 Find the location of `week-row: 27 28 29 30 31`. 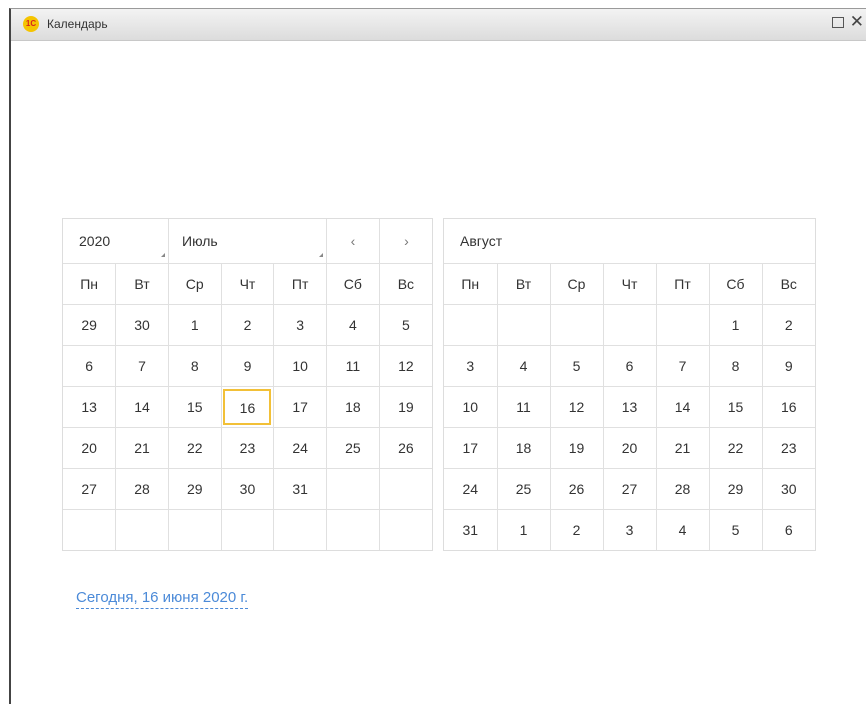

week-row: 27 28 29 30 31 is located at coordinates (247, 489).